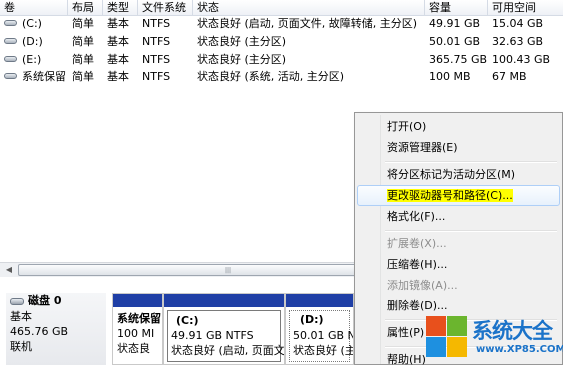  What do you see at coordinates (458, 174) in the screenshot?
I see `menu-item-mark-active: 将分区标记为活动分区(M)` at bounding box center [458, 174].